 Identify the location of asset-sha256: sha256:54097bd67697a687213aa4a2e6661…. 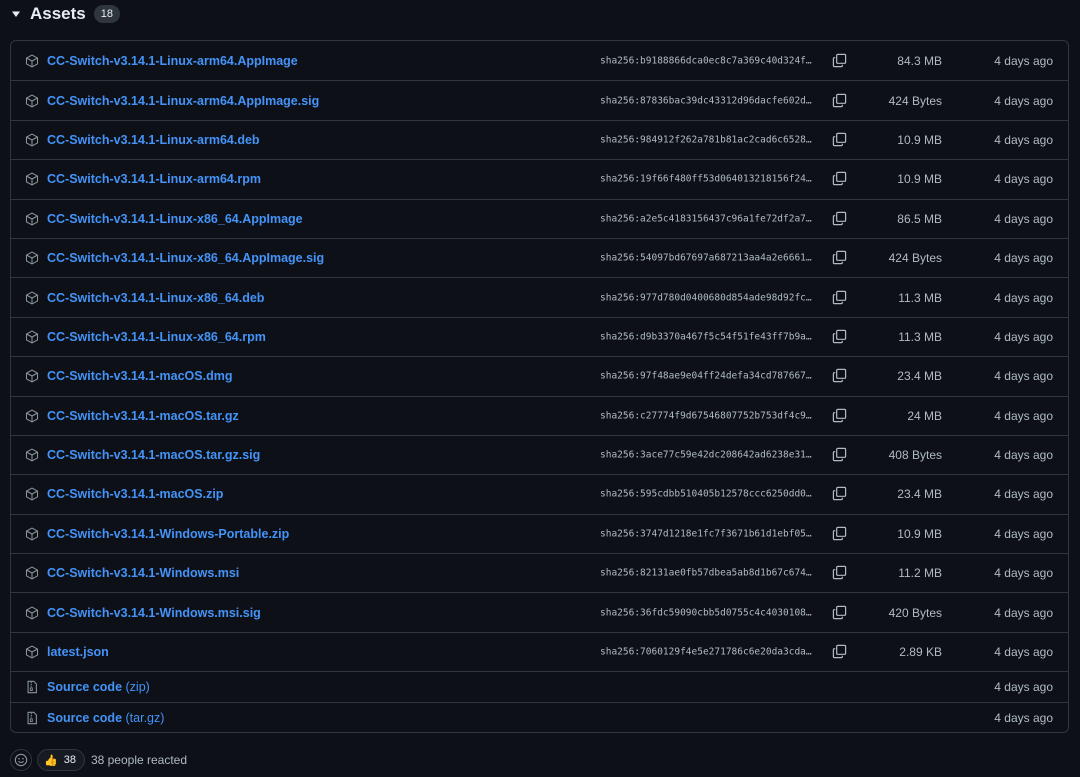
(706, 258).